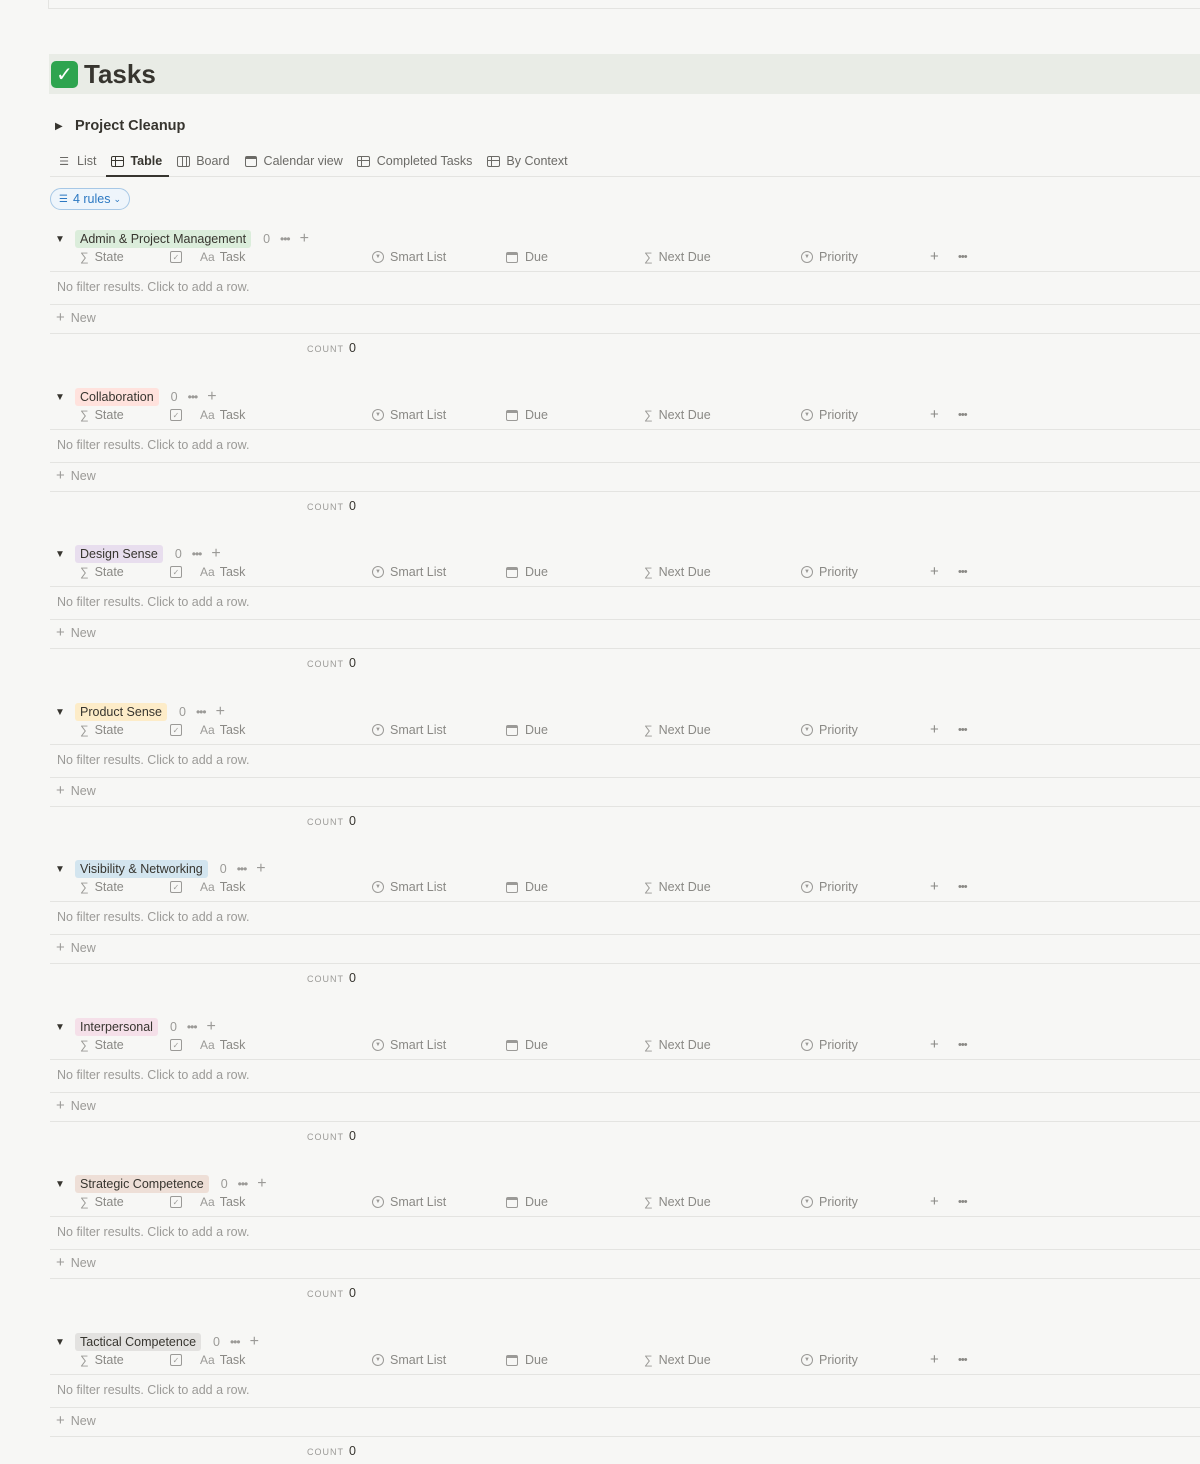 This screenshot has height=1464, width=1200. I want to click on project-cleanup-toggle: ▶ Project Cleanup, so click(120, 126).